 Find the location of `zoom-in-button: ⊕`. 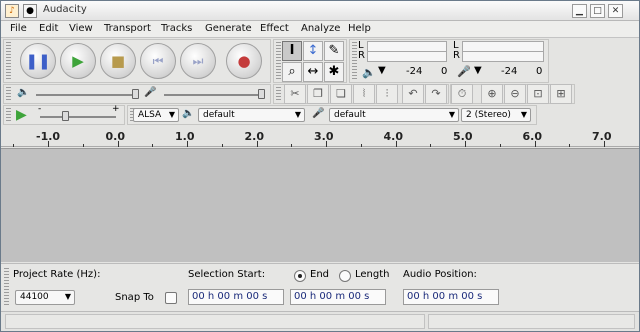

zoom-in-button: ⊕ is located at coordinates (492, 94).